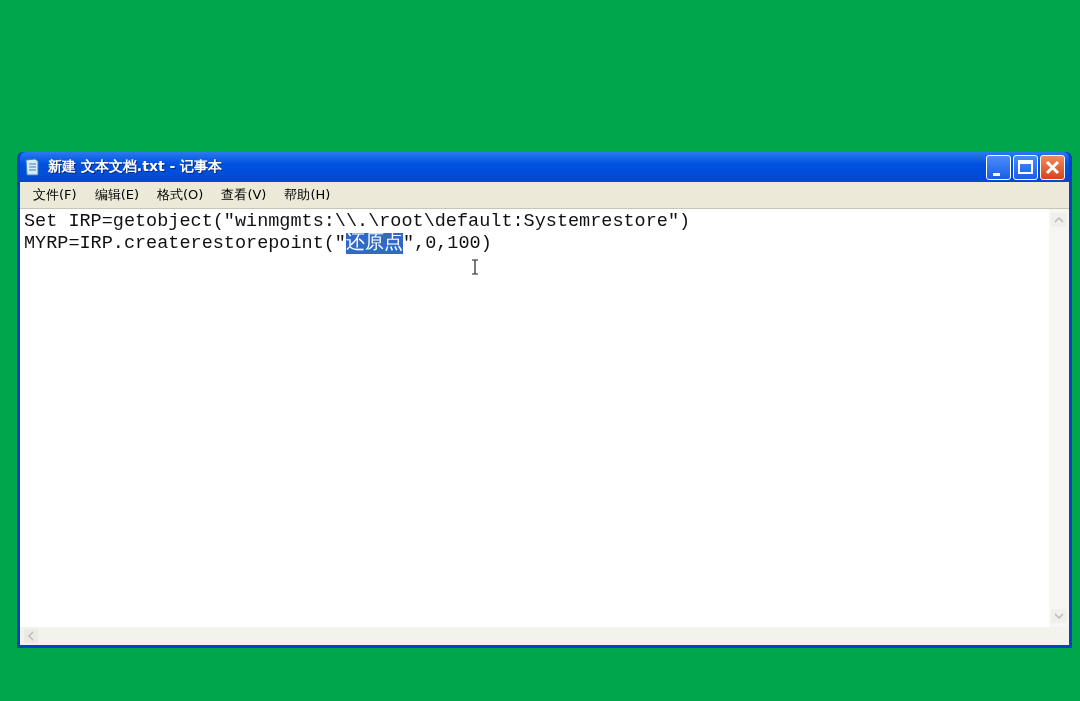 The width and height of the screenshot is (1080, 701). What do you see at coordinates (544, 636) in the screenshot?
I see `horizontal-scrollbar` at bounding box center [544, 636].